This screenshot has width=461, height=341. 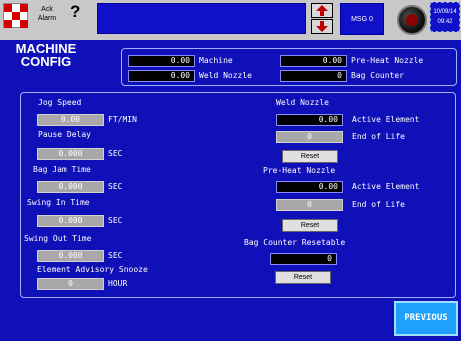 What do you see at coordinates (47, 18) in the screenshot?
I see `alarm-label: Alarm` at bounding box center [47, 18].